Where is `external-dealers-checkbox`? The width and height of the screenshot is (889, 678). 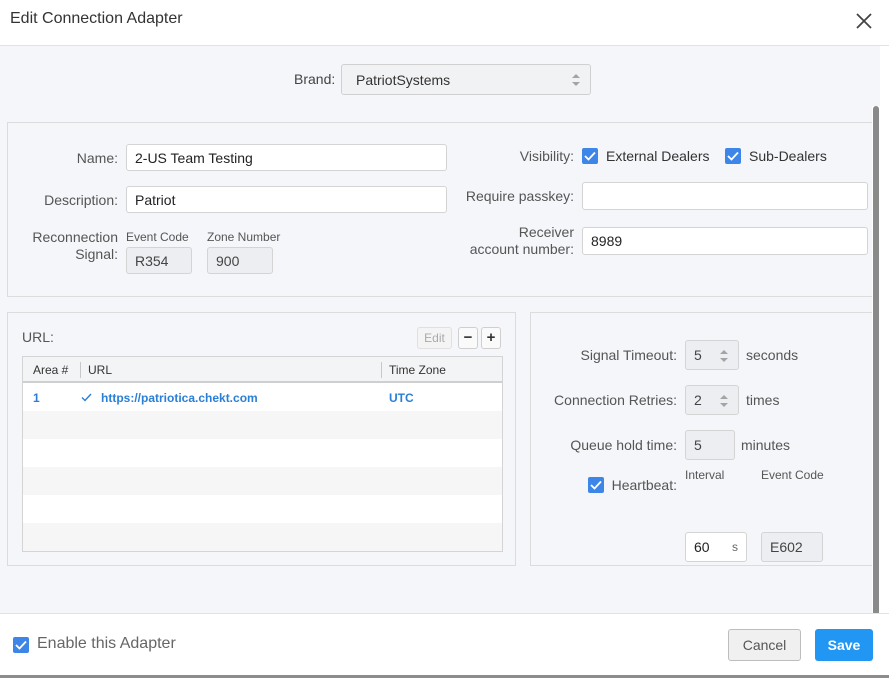
external-dealers-checkbox is located at coordinates (590, 156).